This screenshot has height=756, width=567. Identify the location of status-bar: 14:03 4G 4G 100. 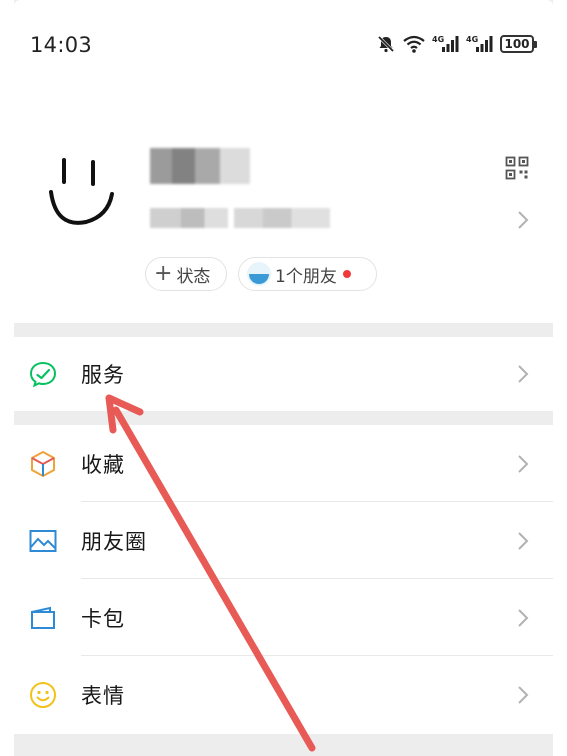
(283, 45).